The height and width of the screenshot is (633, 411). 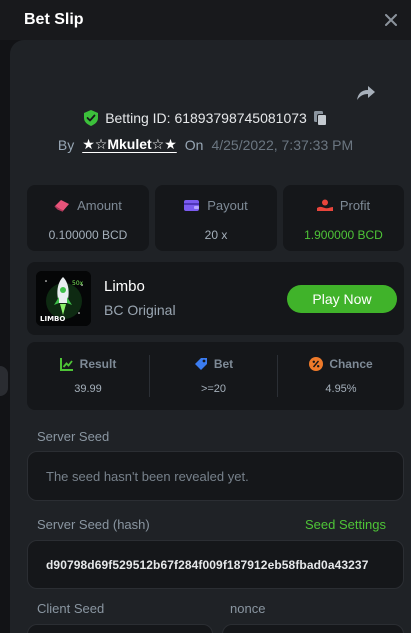 I want to click on client-seed-field, so click(x=120, y=628).